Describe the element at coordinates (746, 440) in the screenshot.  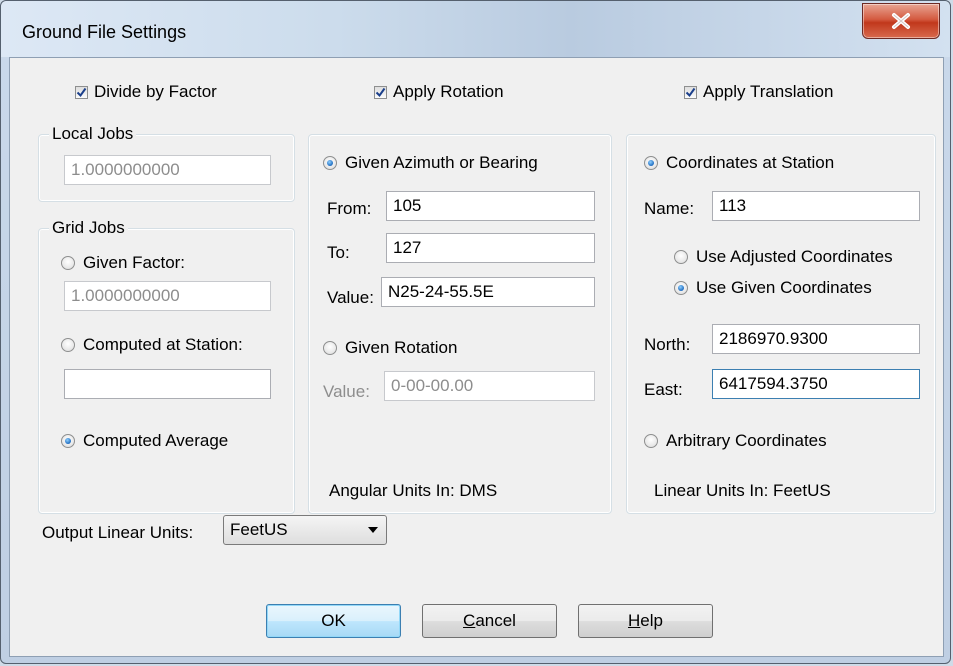
I see `arbitrary-coordinates-label: Arbitrary Coordinates` at that location.